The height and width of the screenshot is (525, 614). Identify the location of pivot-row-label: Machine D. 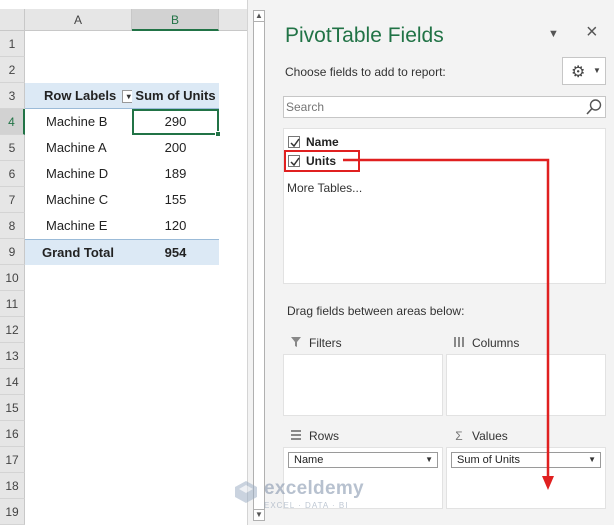
(78, 174).